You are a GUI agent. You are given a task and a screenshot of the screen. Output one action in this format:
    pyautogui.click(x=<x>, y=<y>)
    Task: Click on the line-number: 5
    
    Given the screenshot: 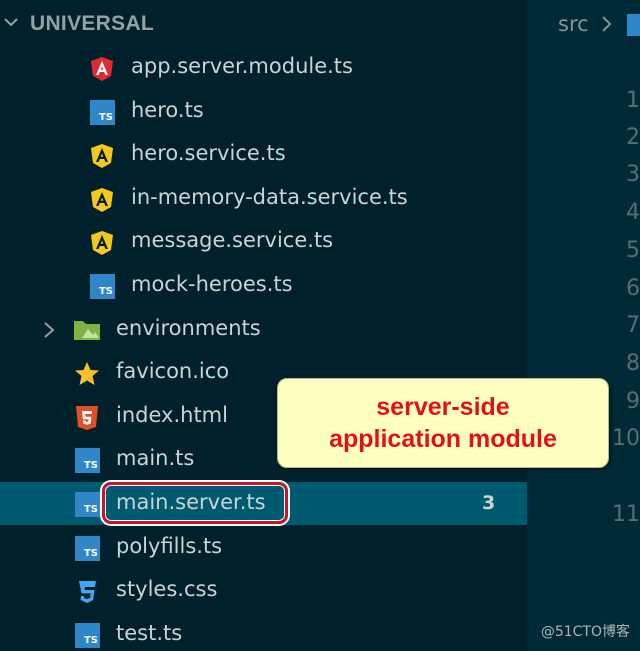 What is the action you would take?
    pyautogui.click(x=633, y=250)
    